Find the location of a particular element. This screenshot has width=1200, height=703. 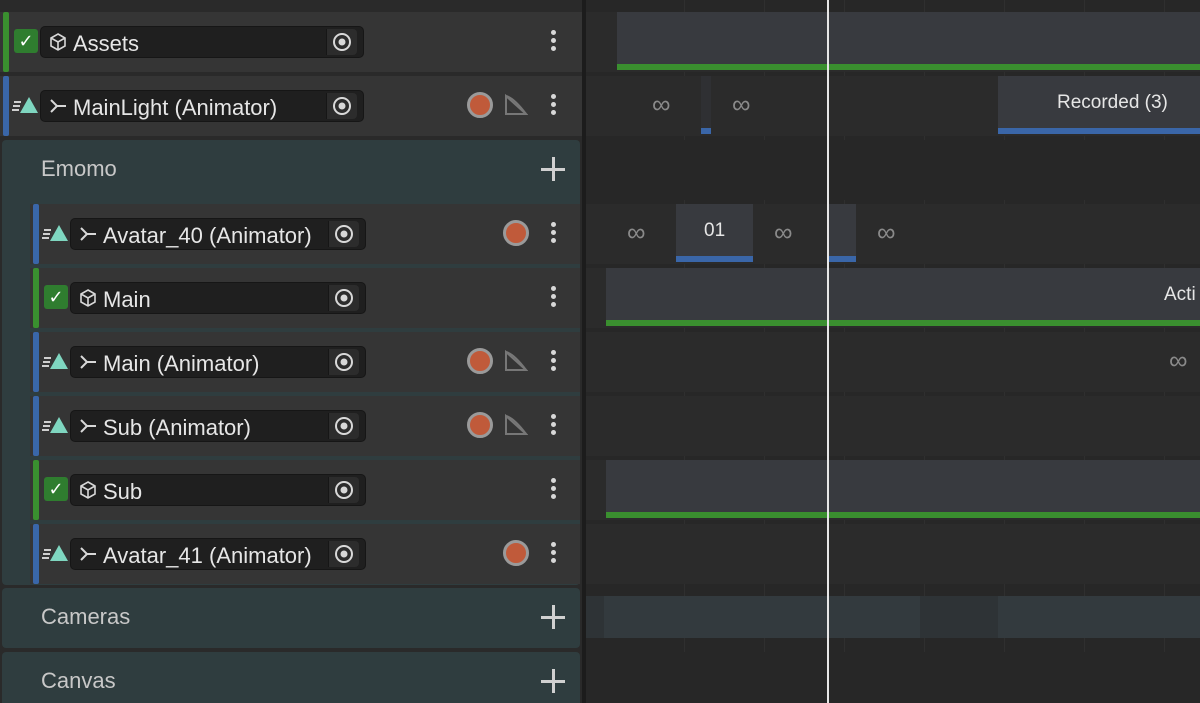

lane-main: Acti is located at coordinates (893, 298).